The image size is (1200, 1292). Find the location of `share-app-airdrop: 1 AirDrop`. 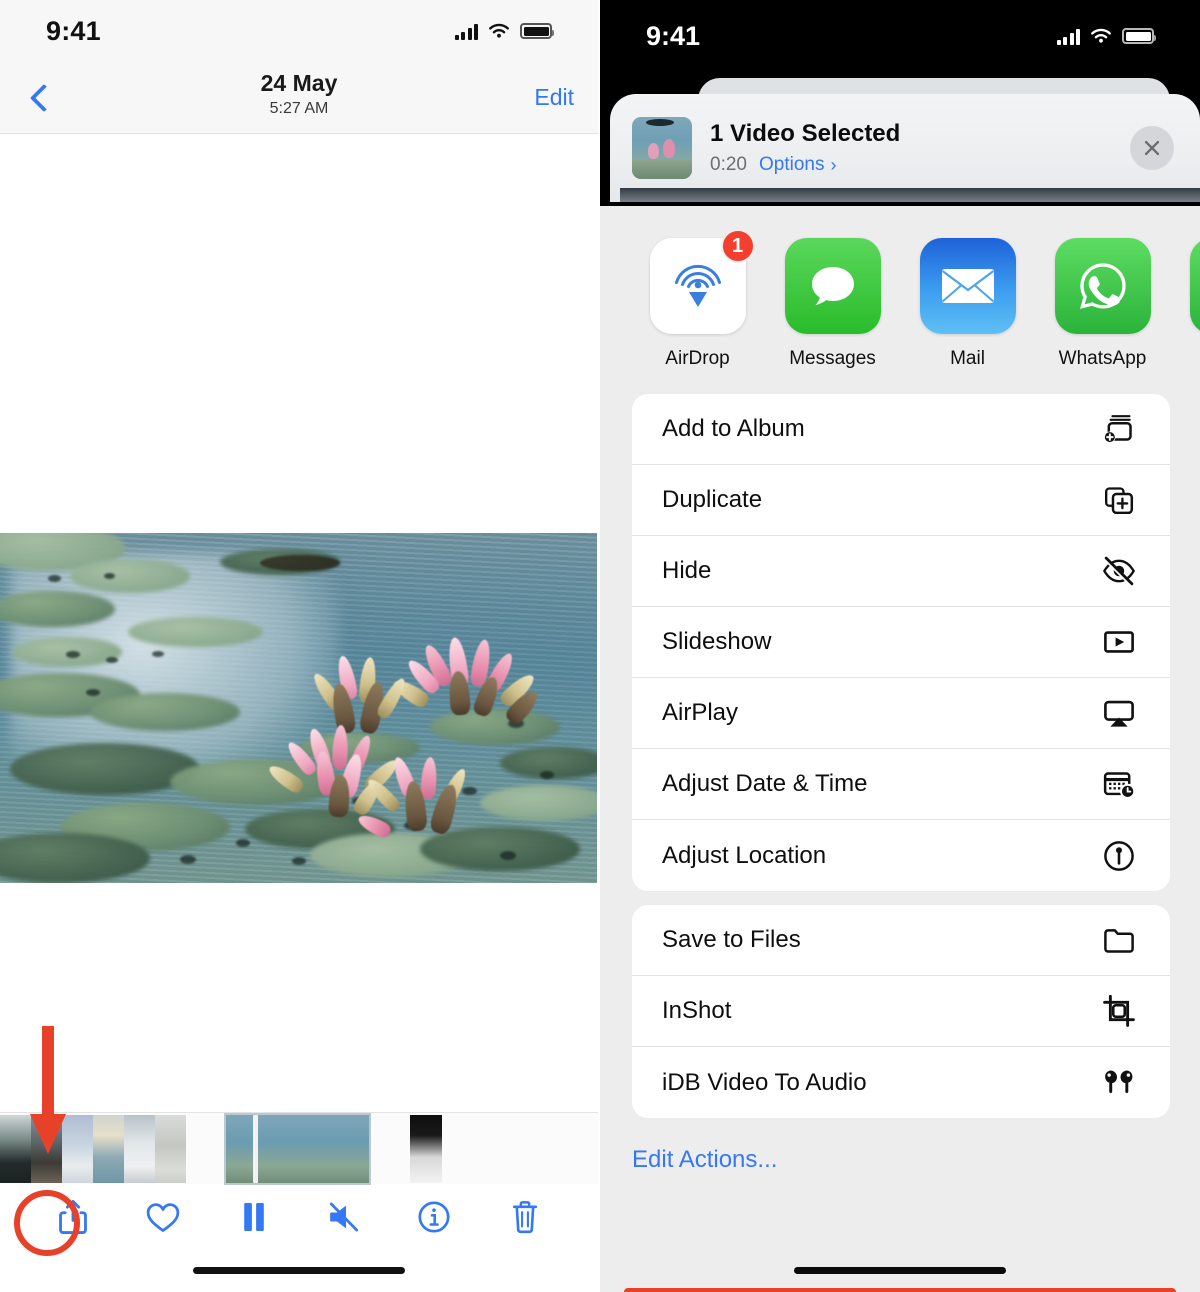

share-app-airdrop: 1 AirDrop is located at coordinates (697, 299).